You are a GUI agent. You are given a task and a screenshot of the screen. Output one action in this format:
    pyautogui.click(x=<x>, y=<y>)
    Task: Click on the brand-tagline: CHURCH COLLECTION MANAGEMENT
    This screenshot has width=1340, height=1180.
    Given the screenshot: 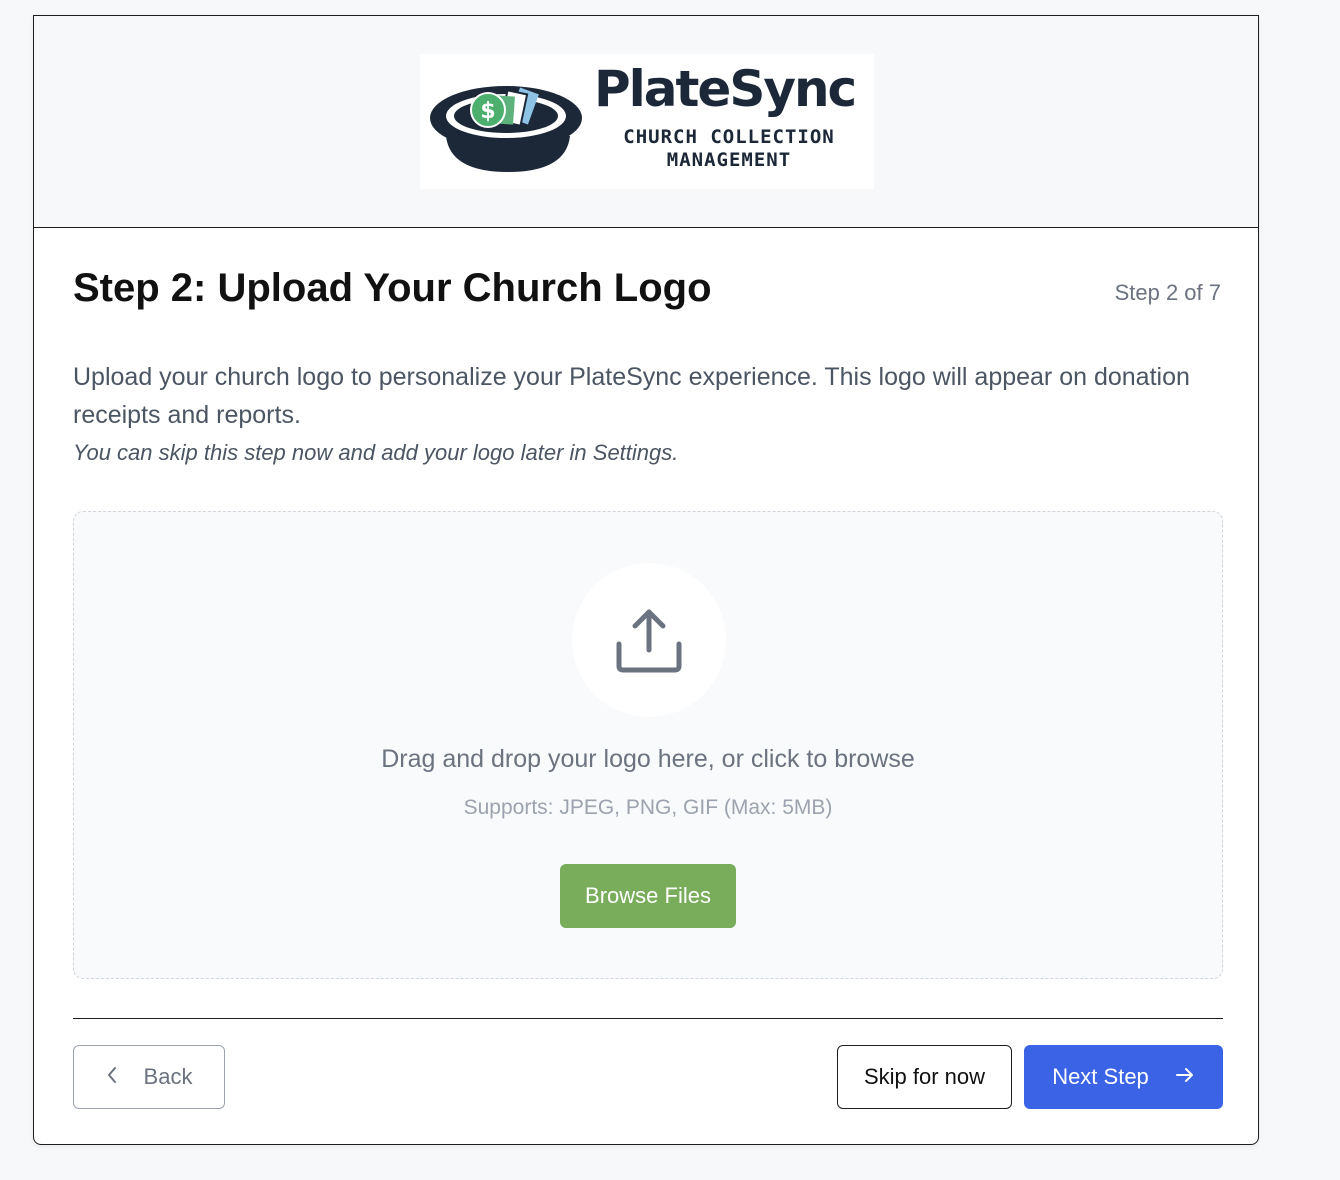 What is the action you would take?
    pyautogui.click(x=729, y=149)
    